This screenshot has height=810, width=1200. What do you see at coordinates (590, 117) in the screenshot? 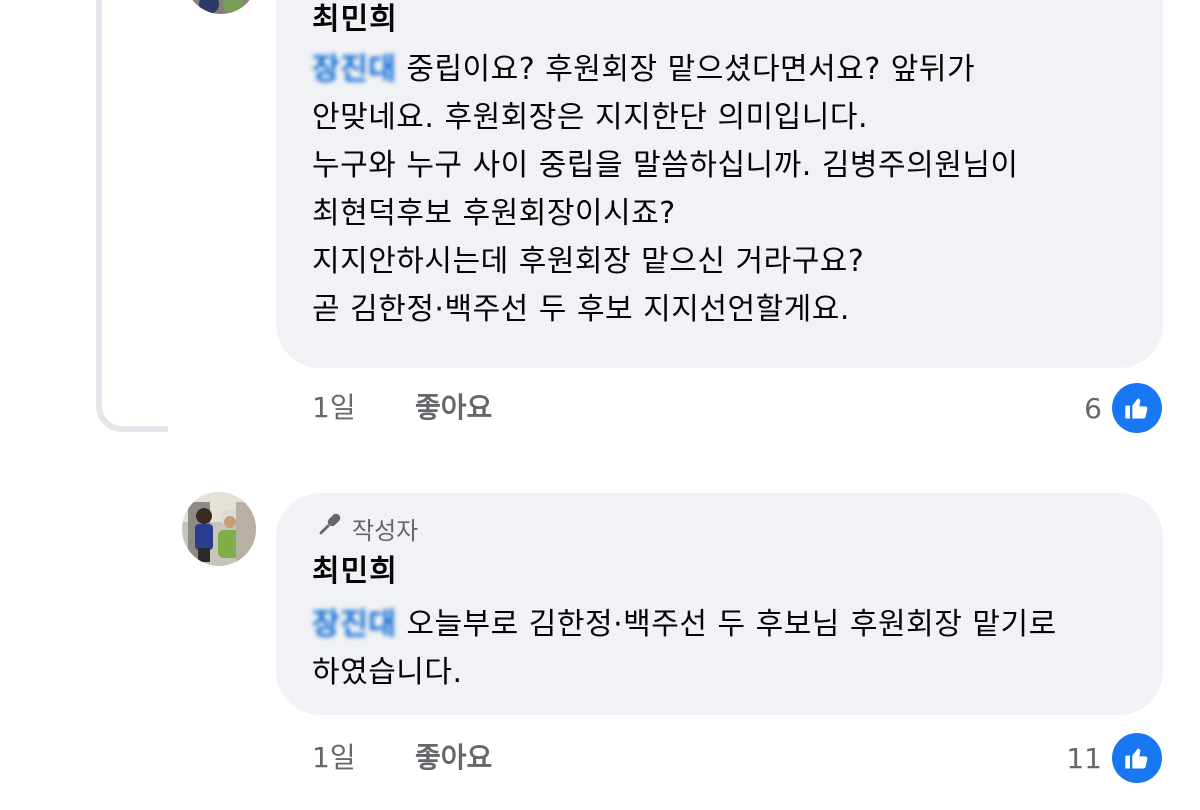
I see `comment-line: 안맞네요. 후원회장은 지지한단 의미입니다.` at bounding box center [590, 117].